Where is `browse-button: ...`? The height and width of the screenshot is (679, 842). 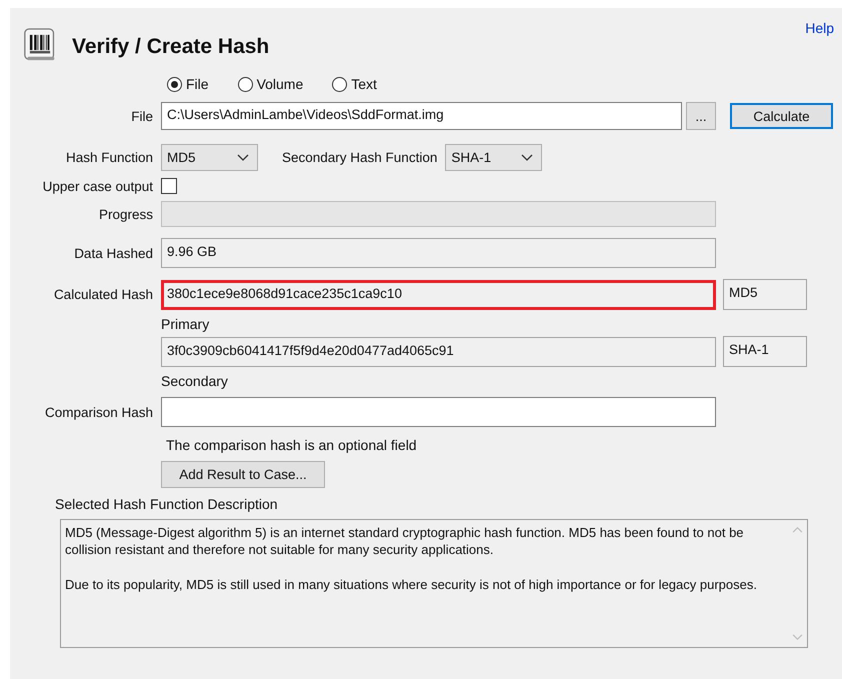
browse-button: ... is located at coordinates (701, 116).